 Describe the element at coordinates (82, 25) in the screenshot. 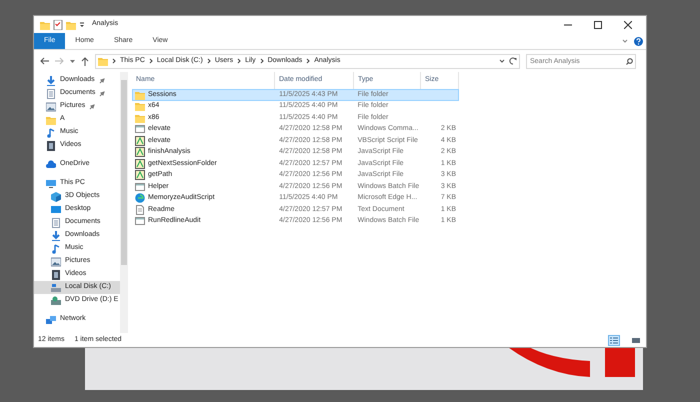

I see `customize-arrow-icon` at that location.